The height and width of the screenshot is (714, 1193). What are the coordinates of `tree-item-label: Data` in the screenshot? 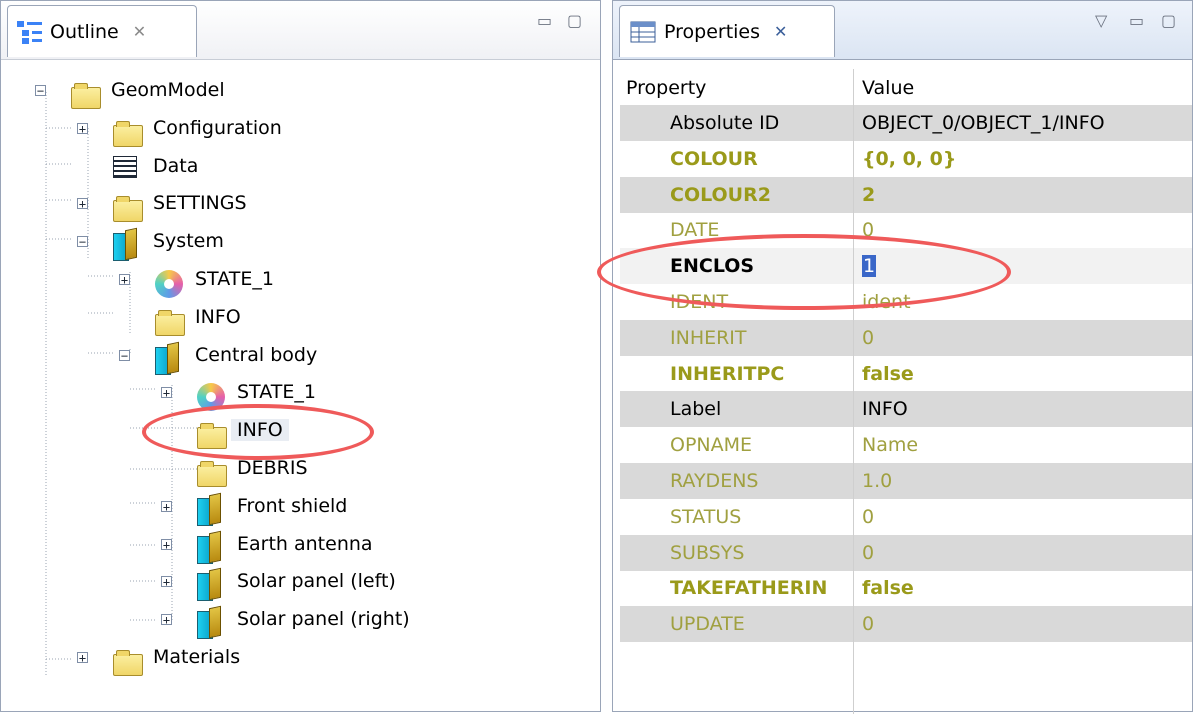 It's located at (176, 165).